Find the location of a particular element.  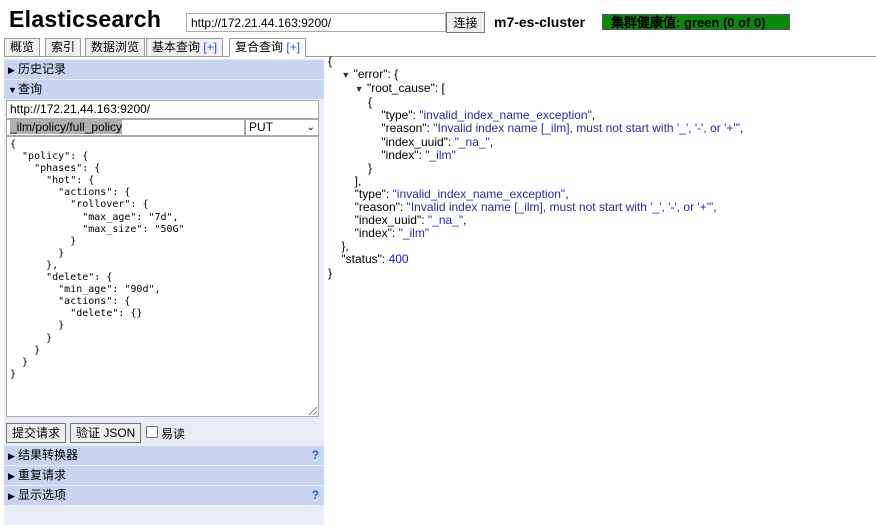

triangle-down-icon: ▼ is located at coordinates (12, 90).